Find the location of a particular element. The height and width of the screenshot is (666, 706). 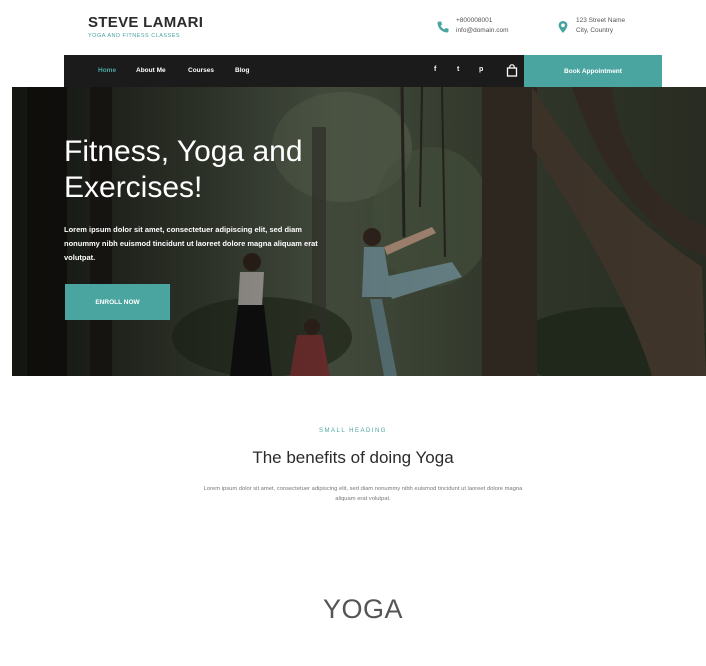

brand-logo: STEVE LAMARI YOGA AND FITNESS CLASSES is located at coordinates (145, 26).